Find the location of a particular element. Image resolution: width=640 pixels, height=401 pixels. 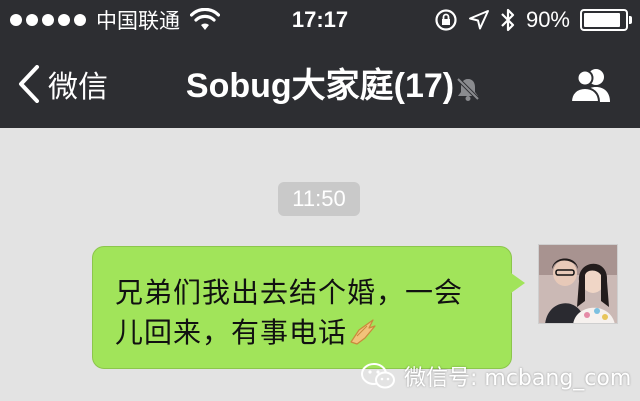

avatar is located at coordinates (578, 284).